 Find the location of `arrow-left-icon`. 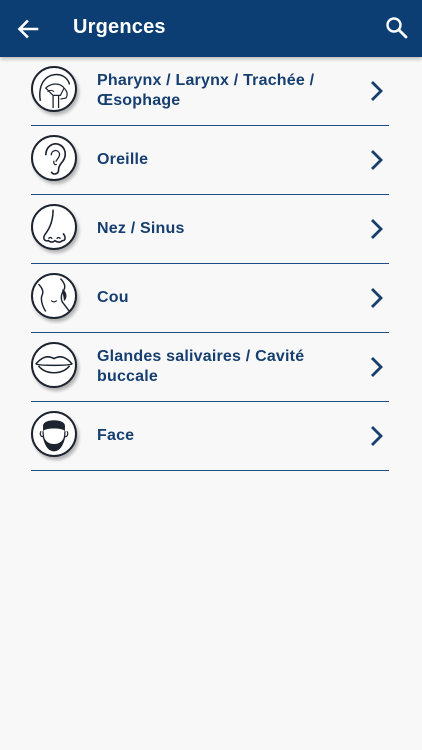

arrow-left-icon is located at coordinates (28, 29).